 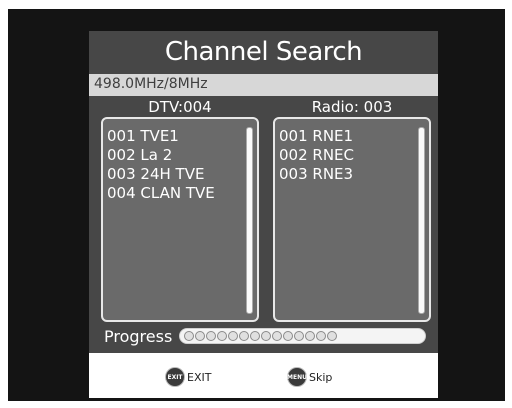 I want to click on progress-fill, so click(x=260, y=336).